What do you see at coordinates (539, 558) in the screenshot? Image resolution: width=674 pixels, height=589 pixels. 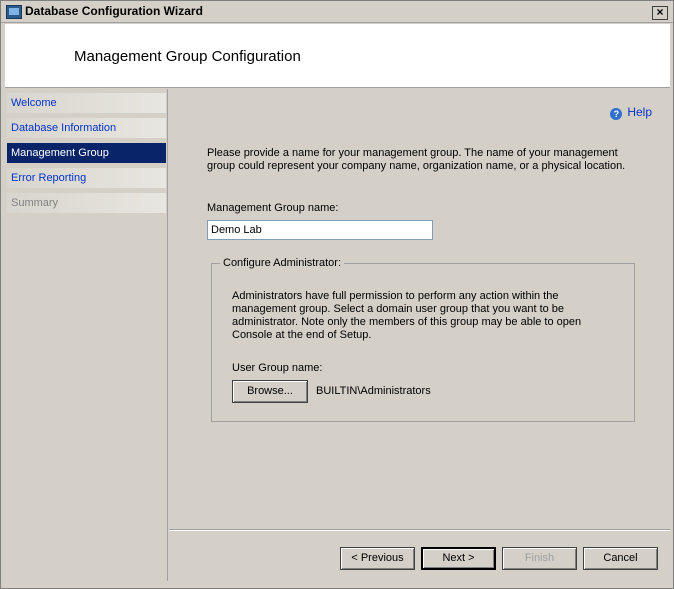 I see `finish-button: Finish` at bounding box center [539, 558].